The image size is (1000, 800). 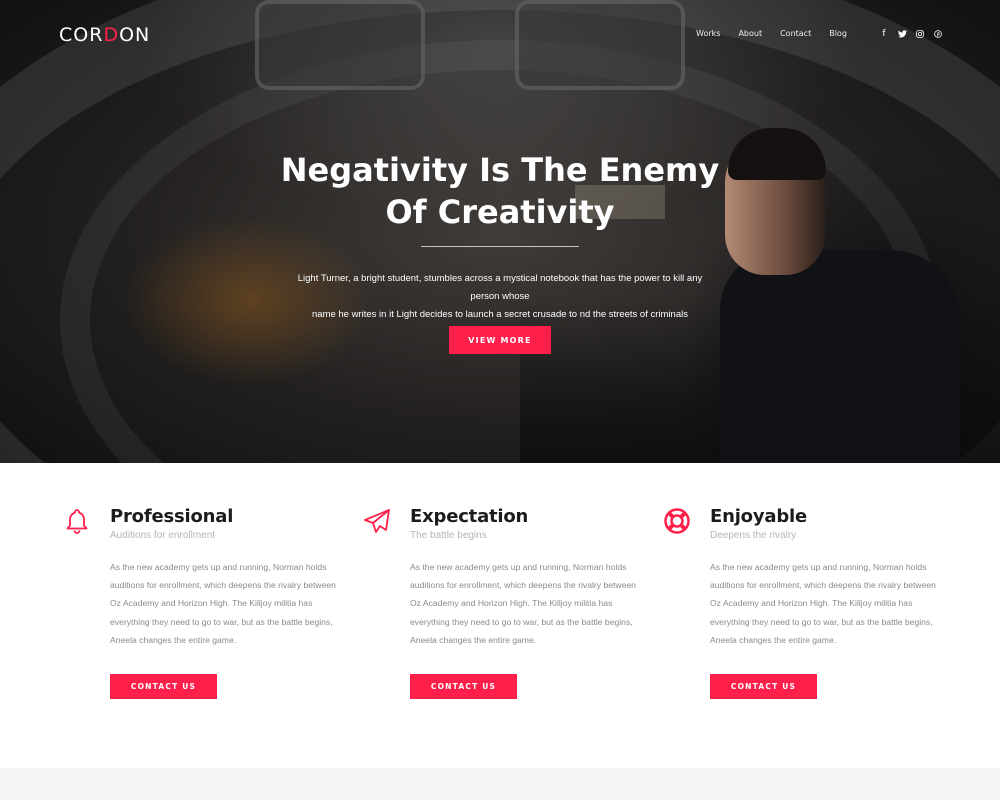 What do you see at coordinates (678, 522) in the screenshot?
I see `life-ring-icon` at bounding box center [678, 522].